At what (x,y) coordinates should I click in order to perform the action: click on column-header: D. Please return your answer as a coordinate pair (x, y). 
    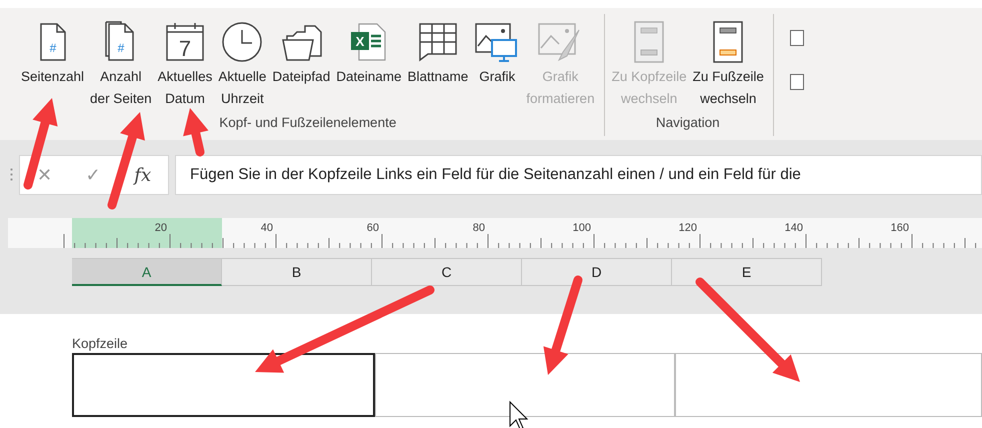
    Looking at the image, I should click on (597, 272).